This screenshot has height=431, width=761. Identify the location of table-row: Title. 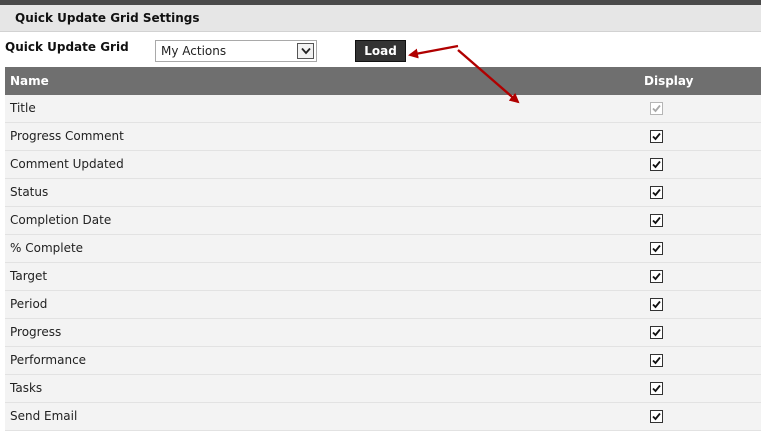
(383, 109).